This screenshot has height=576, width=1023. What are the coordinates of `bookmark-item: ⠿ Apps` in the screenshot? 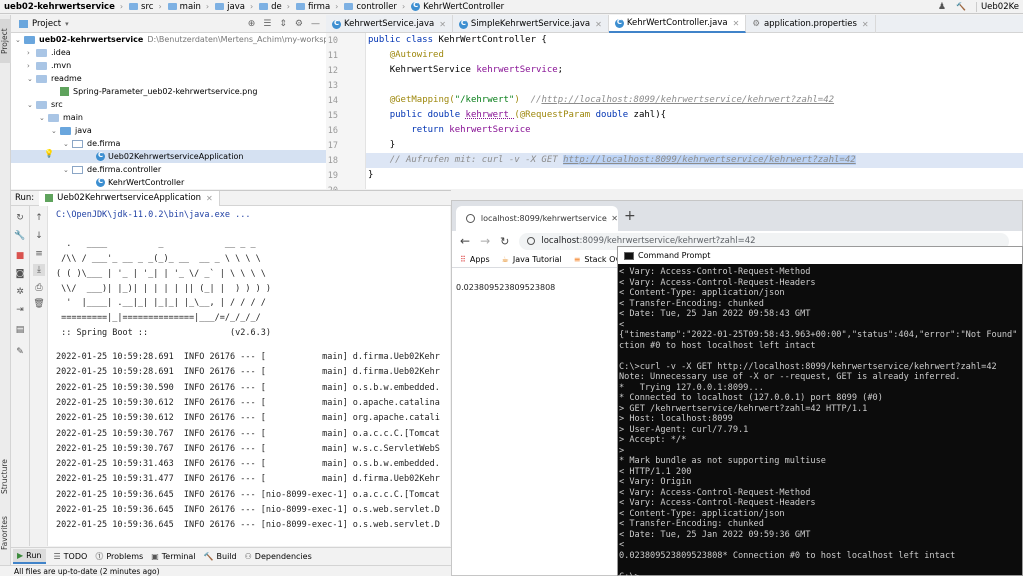 It's located at (475, 259).